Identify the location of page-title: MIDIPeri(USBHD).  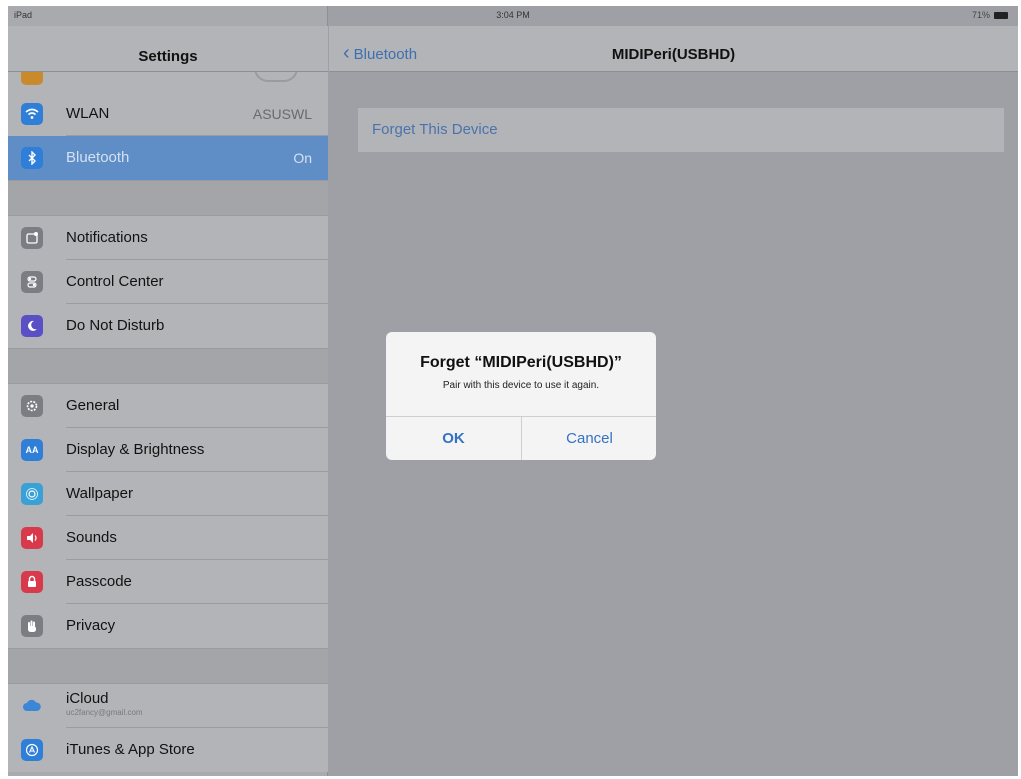
(673, 54).